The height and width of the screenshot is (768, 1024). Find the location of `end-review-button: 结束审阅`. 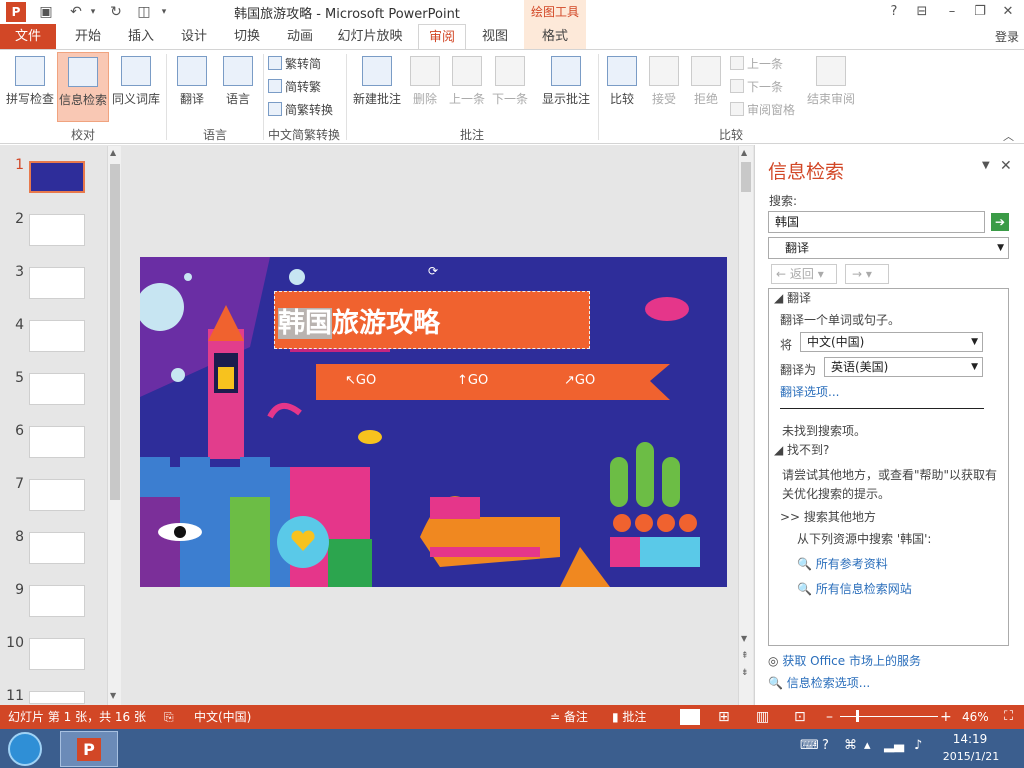

end-review-button: 结束审阅 is located at coordinates (831, 87).